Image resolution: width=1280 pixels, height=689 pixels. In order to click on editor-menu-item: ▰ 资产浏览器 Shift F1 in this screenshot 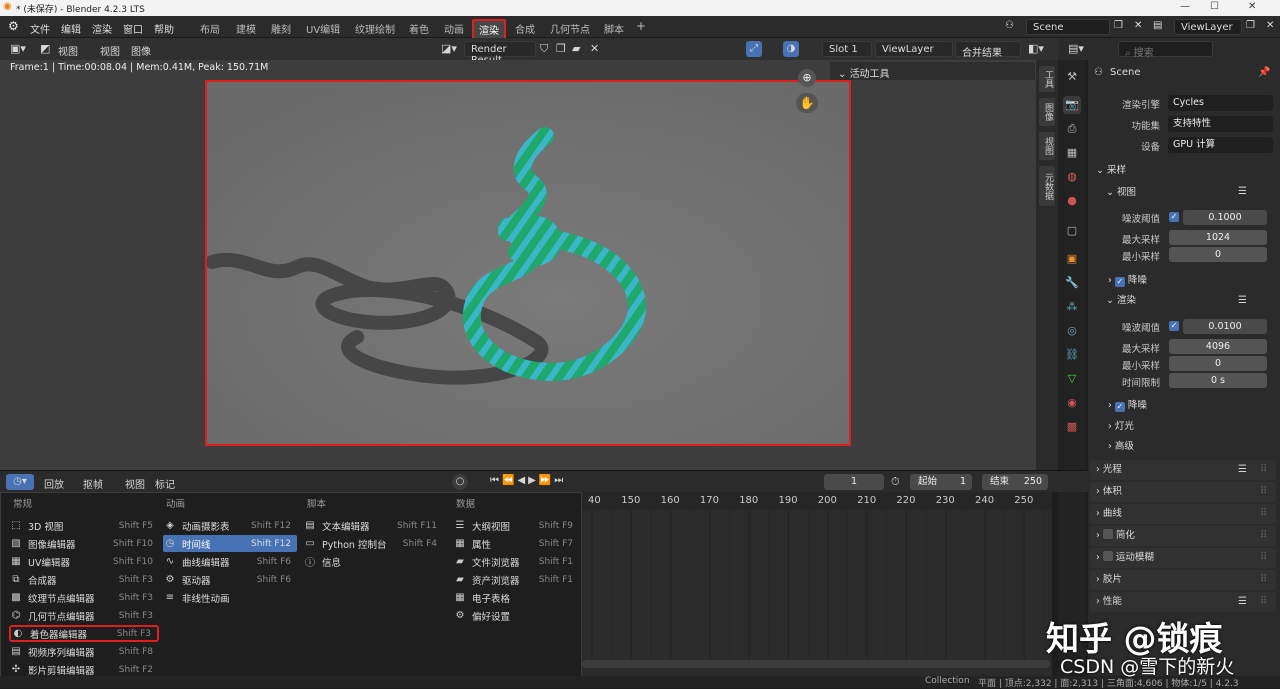, I will do `click(516, 579)`.